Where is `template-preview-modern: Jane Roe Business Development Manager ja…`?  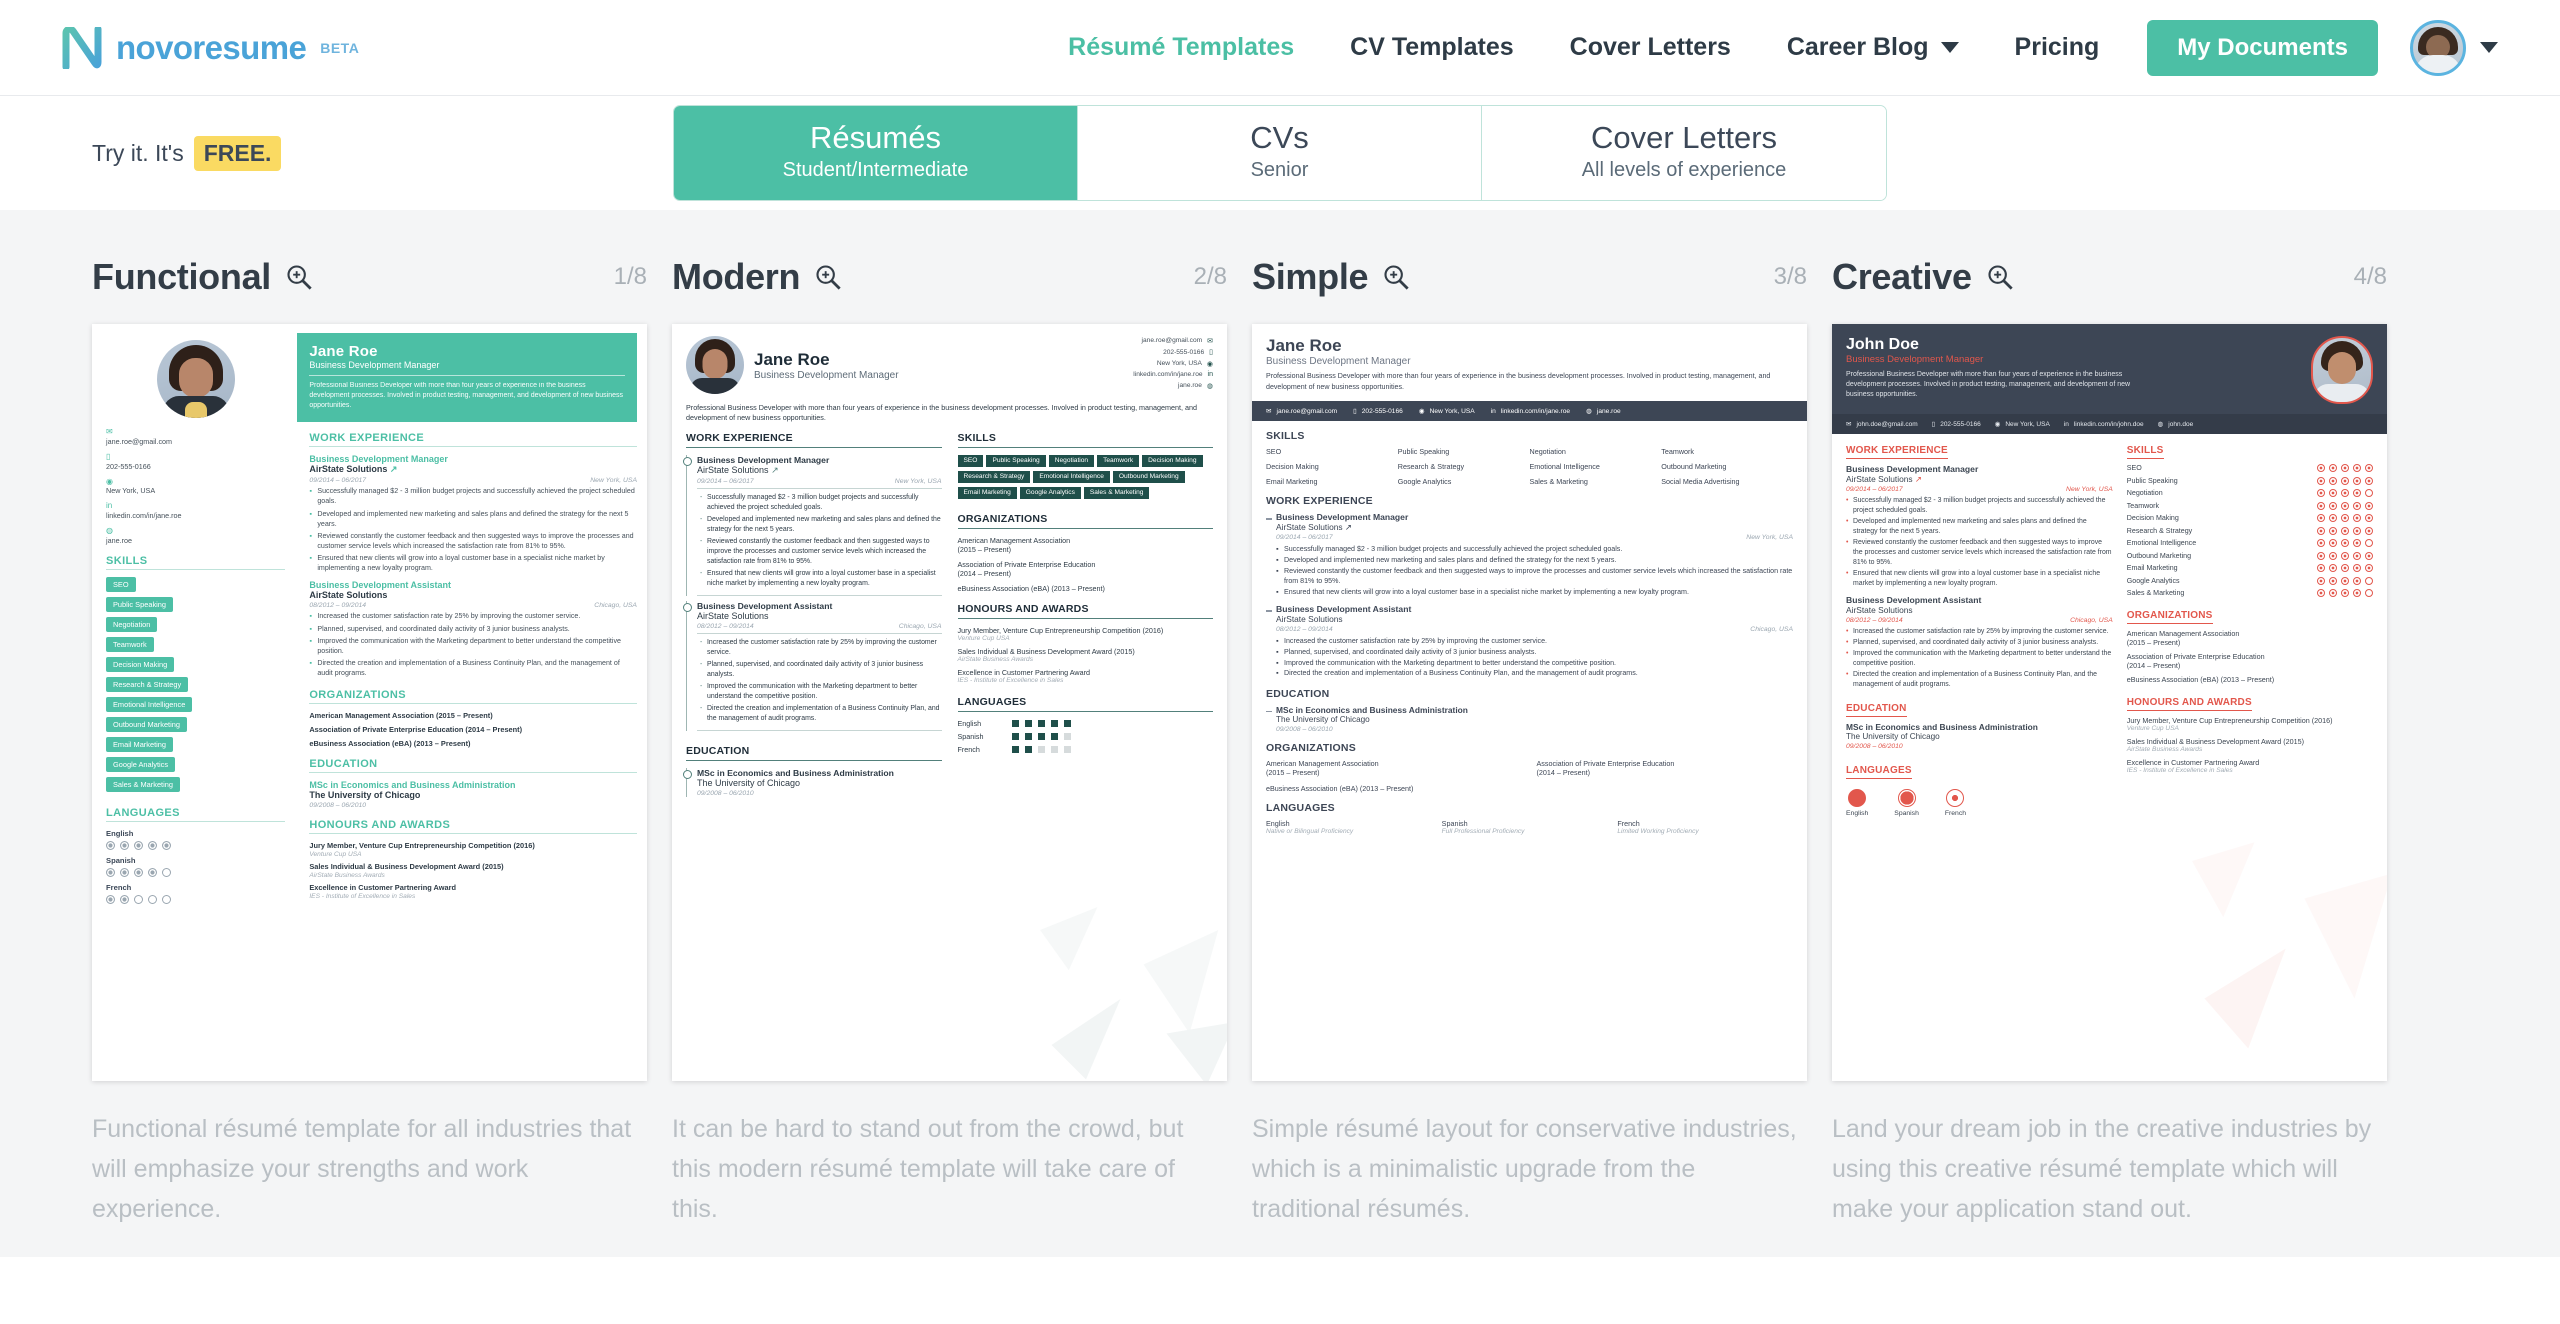 template-preview-modern: Jane Roe Business Development Manager ja… is located at coordinates (949, 702).